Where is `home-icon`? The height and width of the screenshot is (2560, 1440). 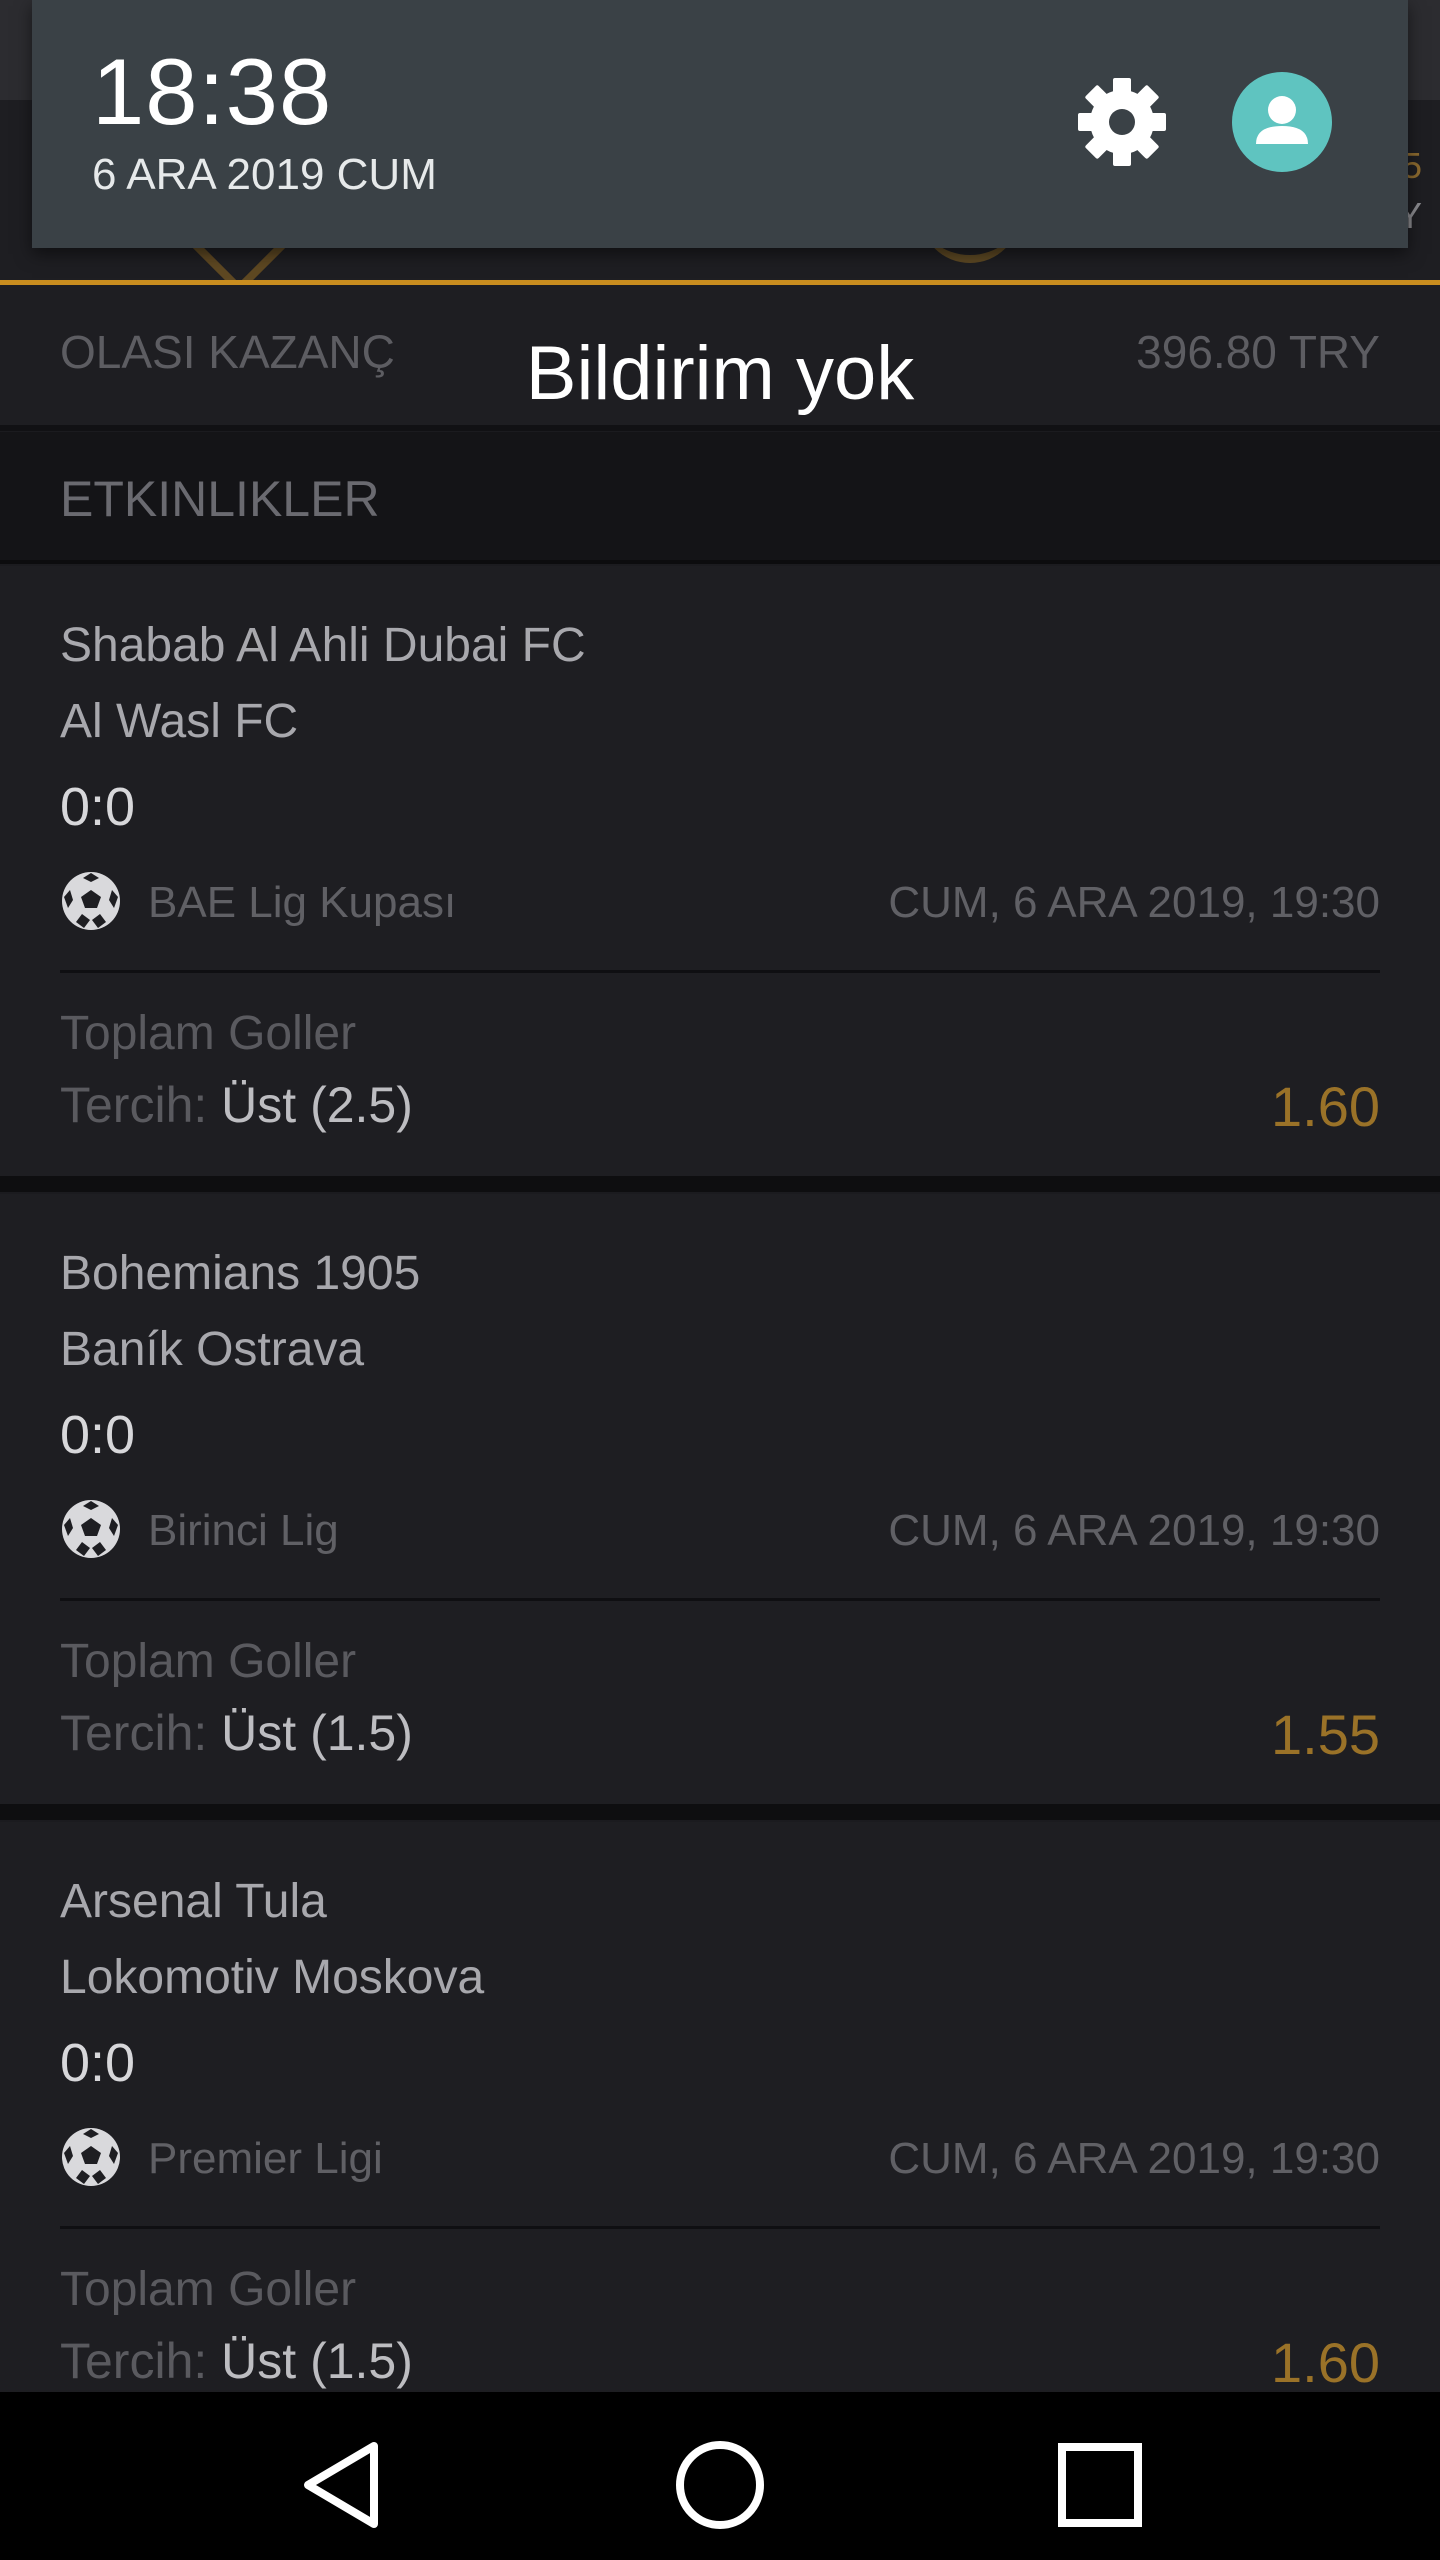 home-icon is located at coordinates (720, 2485).